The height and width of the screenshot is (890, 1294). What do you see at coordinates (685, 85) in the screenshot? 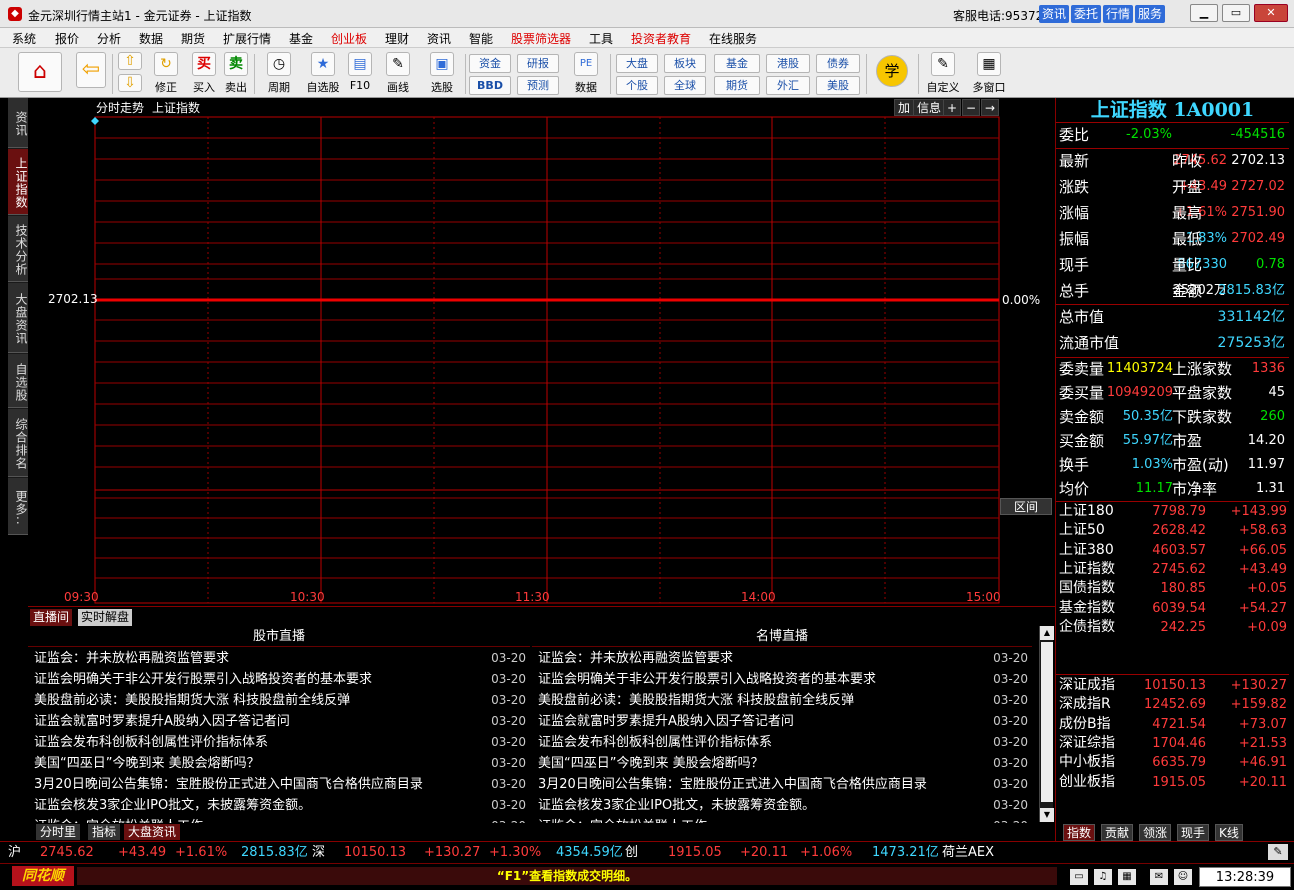
I see `quanqiu-button: 全球` at bounding box center [685, 85].